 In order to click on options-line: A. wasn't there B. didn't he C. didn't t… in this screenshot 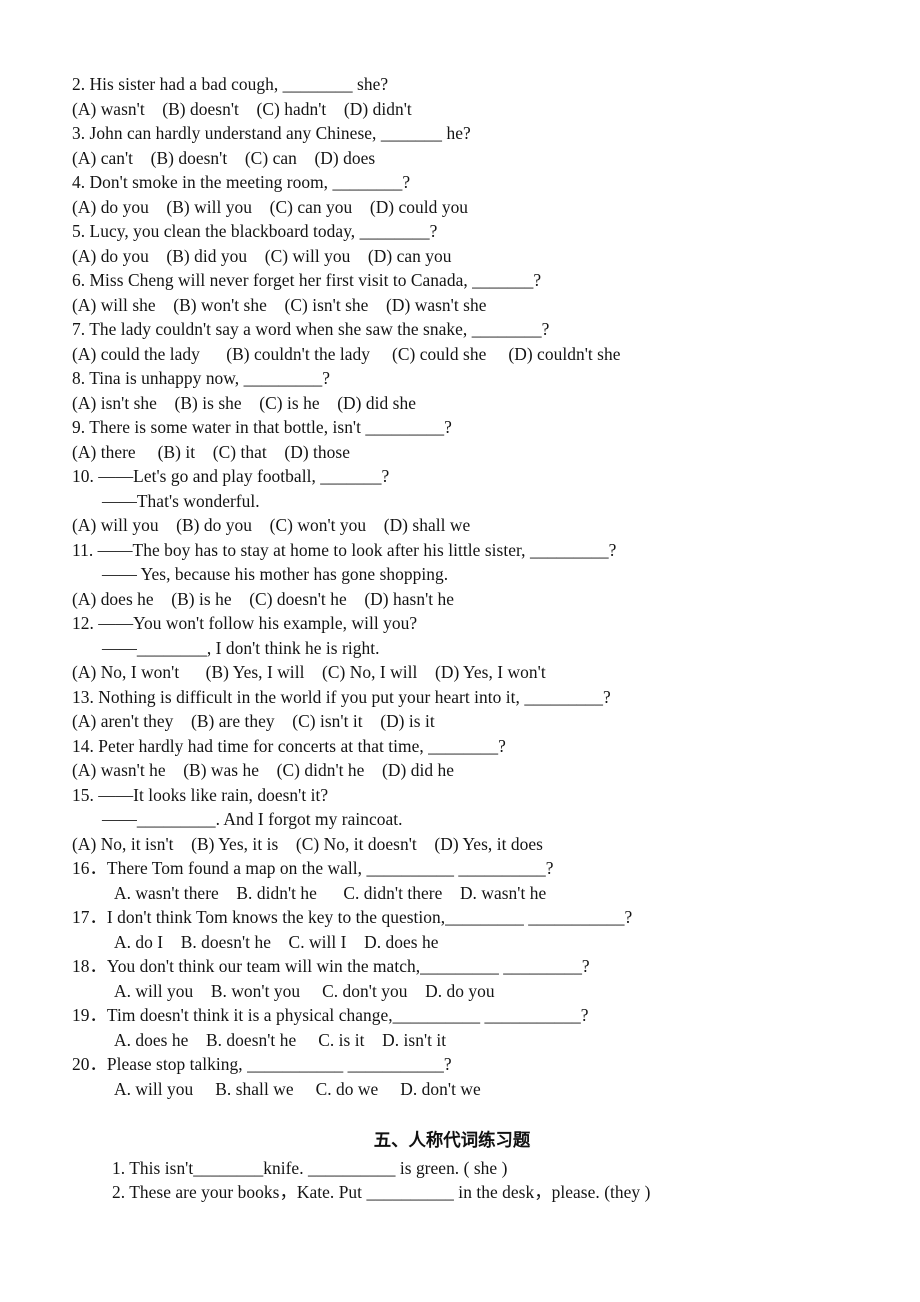, I will do `click(330, 892)`.